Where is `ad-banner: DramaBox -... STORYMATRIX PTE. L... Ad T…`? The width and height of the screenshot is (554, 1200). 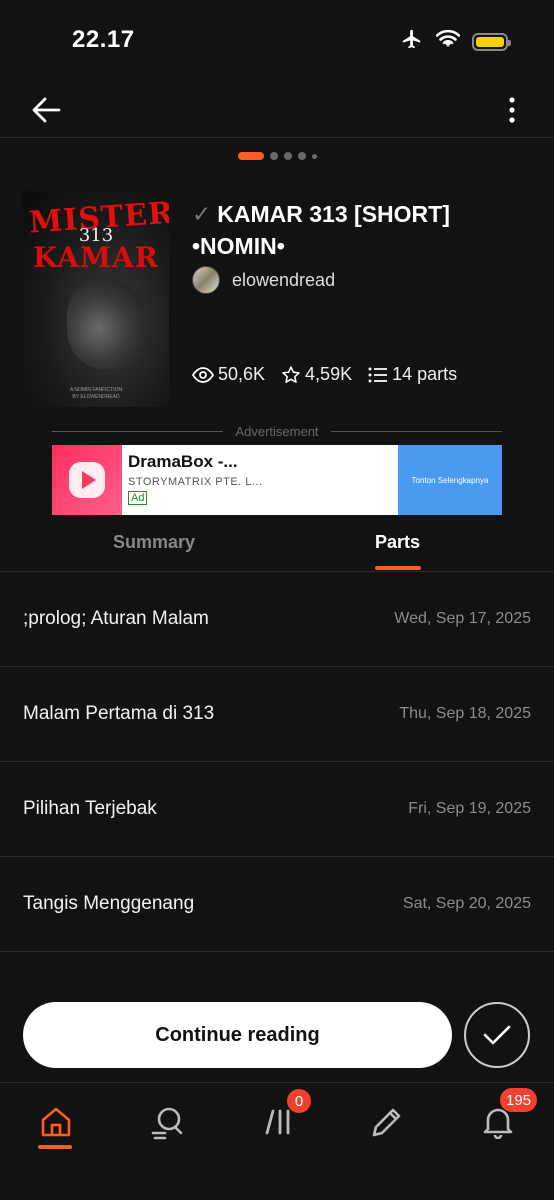 ad-banner: DramaBox -... STORYMATRIX PTE. L... Ad T… is located at coordinates (277, 480).